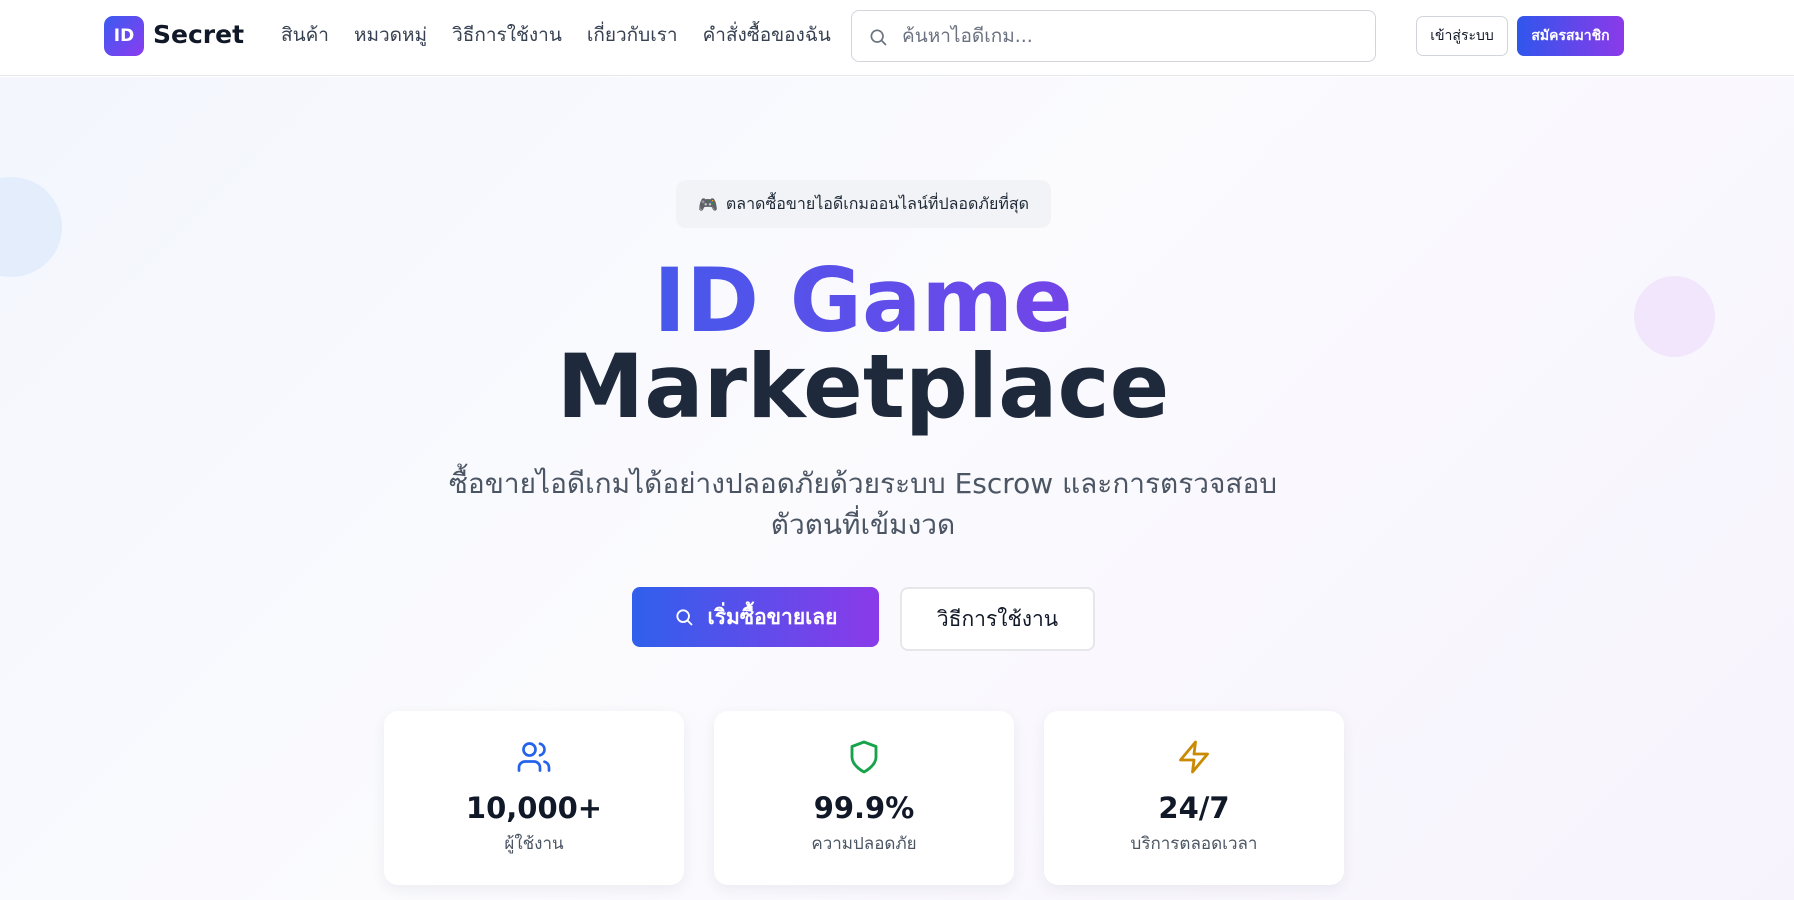  What do you see at coordinates (198, 35) in the screenshot?
I see `brand-name: Secret` at bounding box center [198, 35].